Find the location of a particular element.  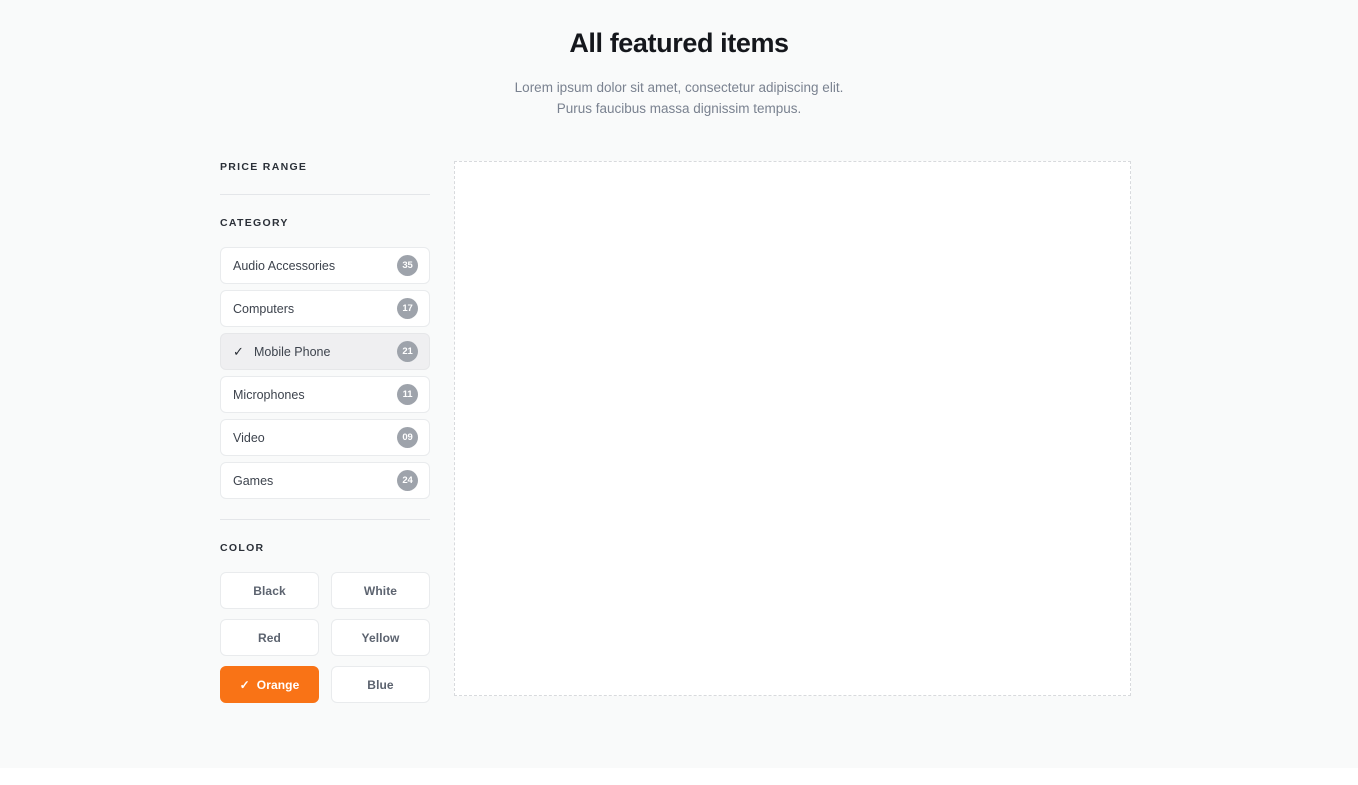

color-chip-yellow: ✓ Yellow is located at coordinates (380, 637).